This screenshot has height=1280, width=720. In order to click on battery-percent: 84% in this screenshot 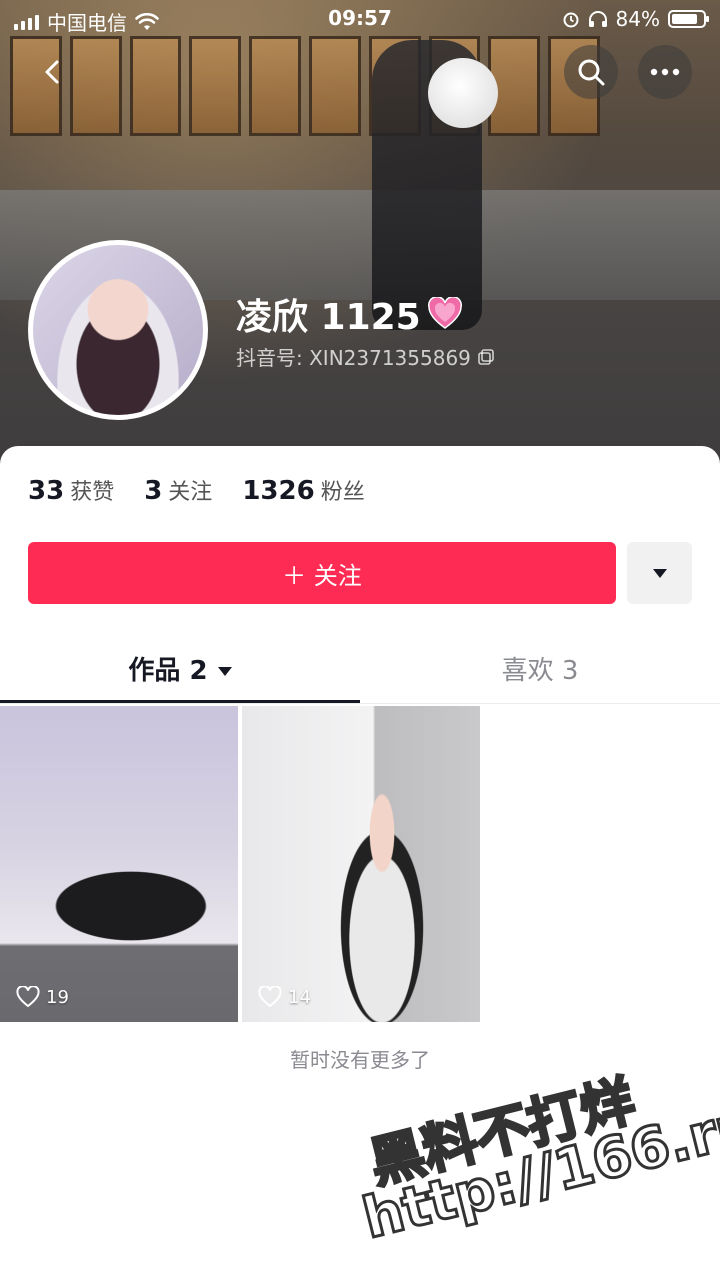, I will do `click(637, 19)`.